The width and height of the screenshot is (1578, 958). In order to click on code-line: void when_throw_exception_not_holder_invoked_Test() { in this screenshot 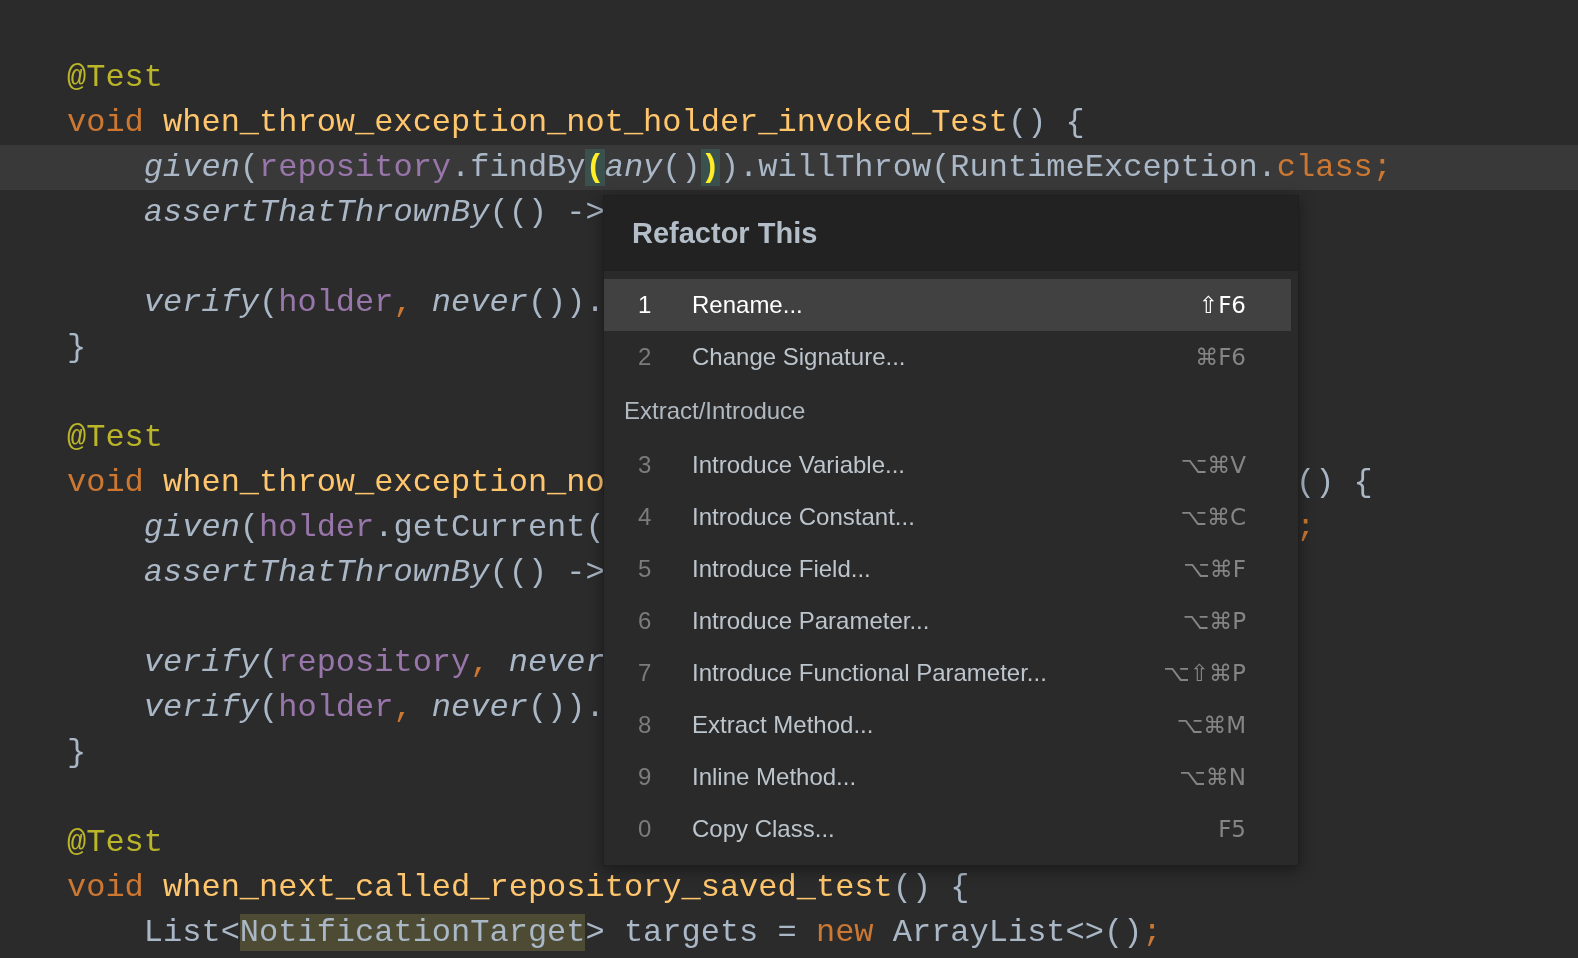, I will do `click(576, 123)`.